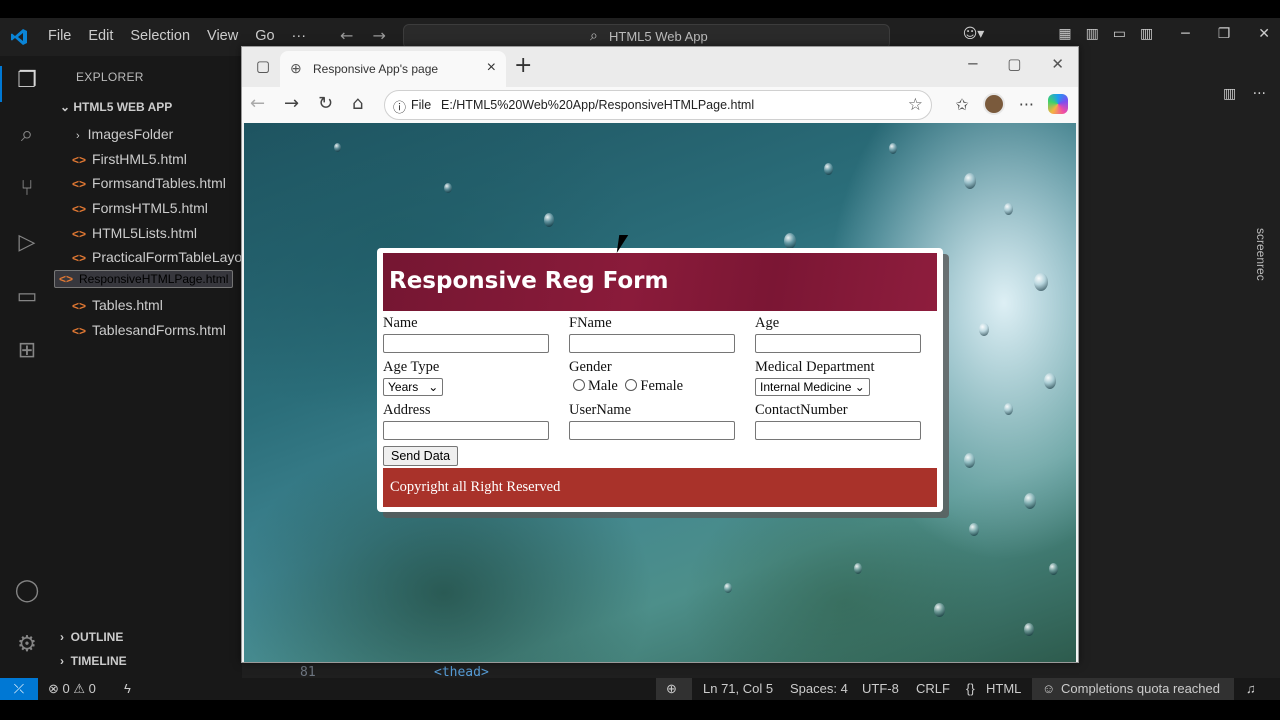  What do you see at coordinates (933, 688) in the screenshot?
I see `line-ending: CRLF` at bounding box center [933, 688].